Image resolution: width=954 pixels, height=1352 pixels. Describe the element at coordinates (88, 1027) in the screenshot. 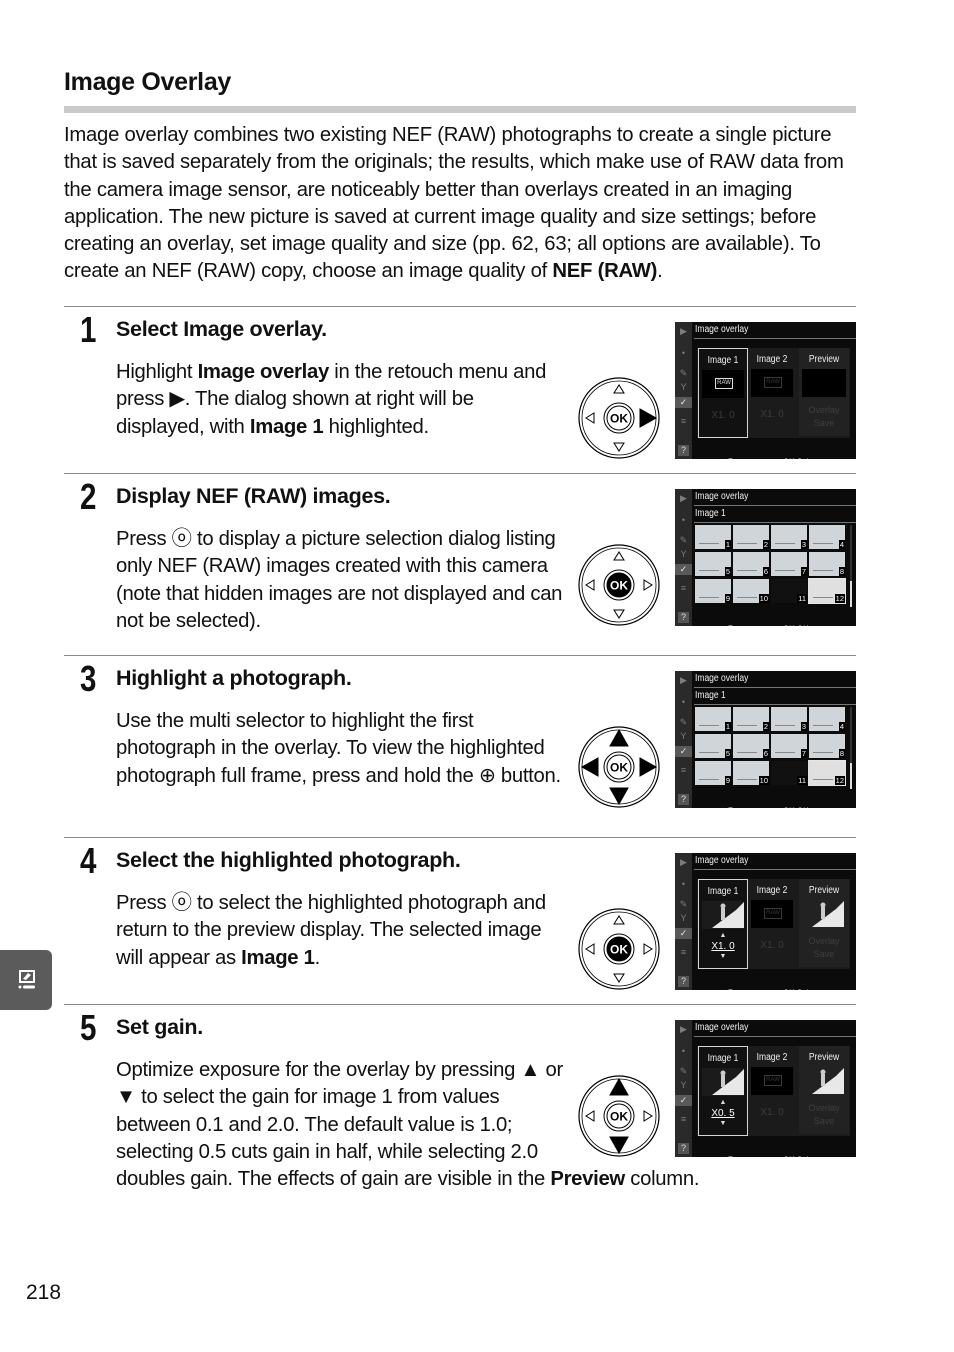

I see `step-number: 5` at that location.